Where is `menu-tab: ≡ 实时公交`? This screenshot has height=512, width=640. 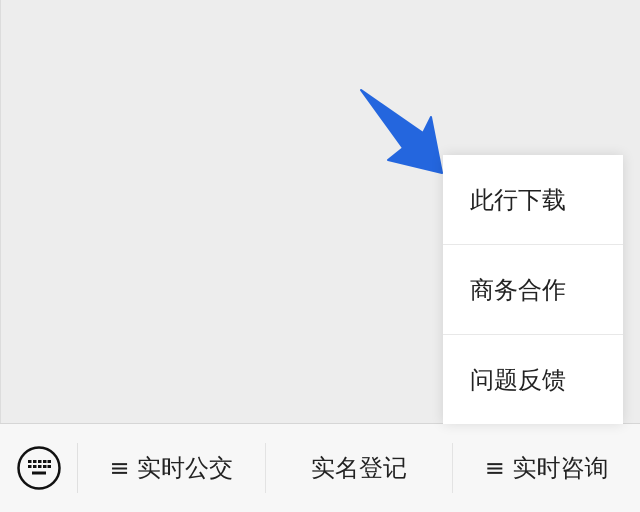 menu-tab: ≡ 实时公交 is located at coordinates (171, 468).